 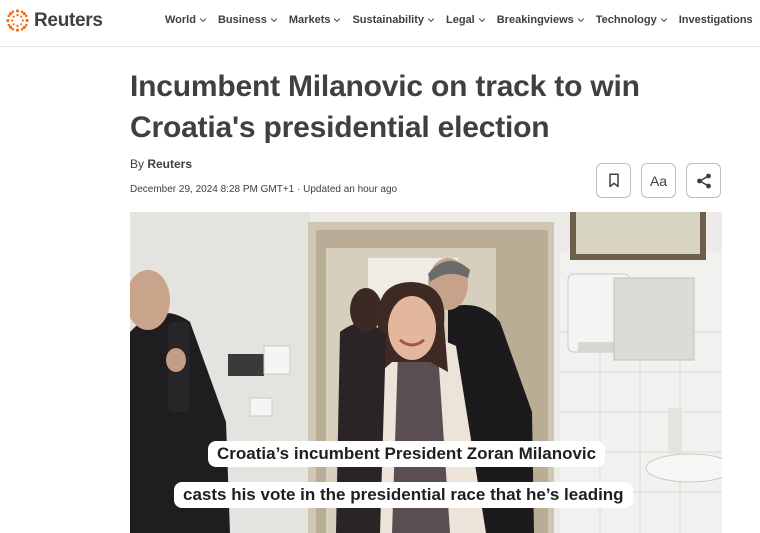 I want to click on nav-item-breakingviews: Breakingviews, so click(x=541, y=20).